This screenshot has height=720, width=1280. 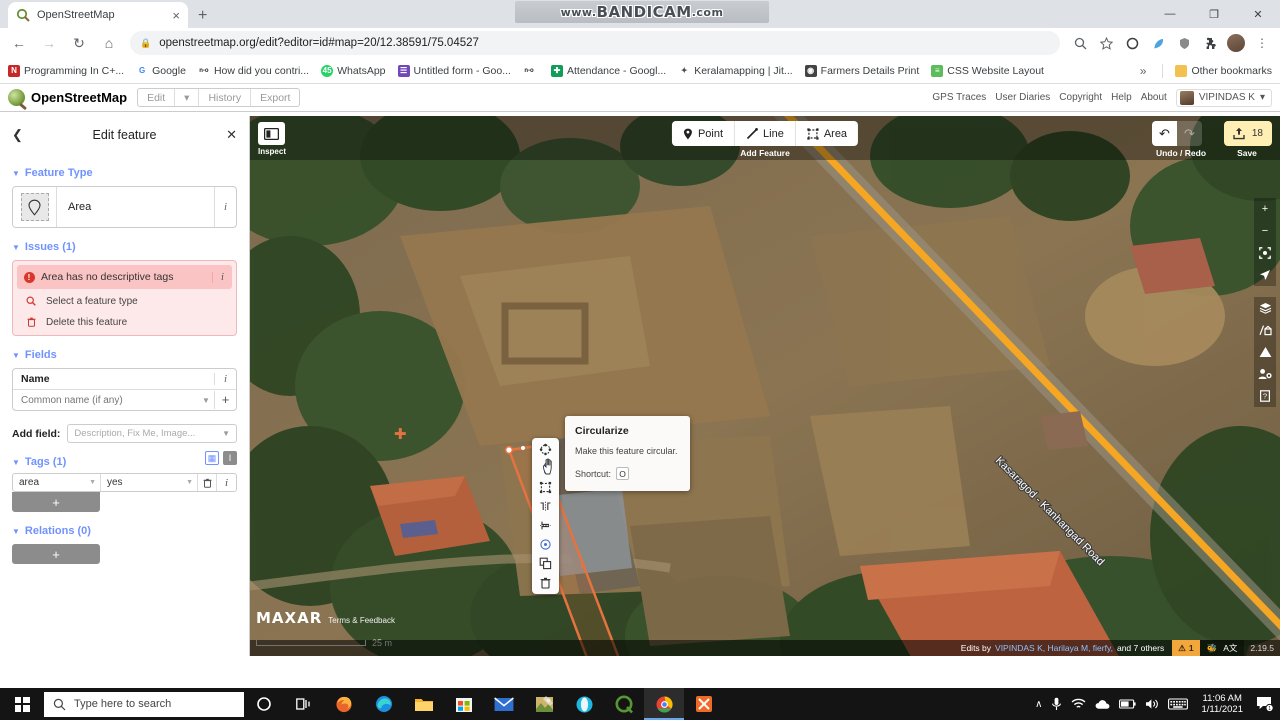 What do you see at coordinates (704, 133) in the screenshot?
I see `add-point-button: Point` at bounding box center [704, 133].